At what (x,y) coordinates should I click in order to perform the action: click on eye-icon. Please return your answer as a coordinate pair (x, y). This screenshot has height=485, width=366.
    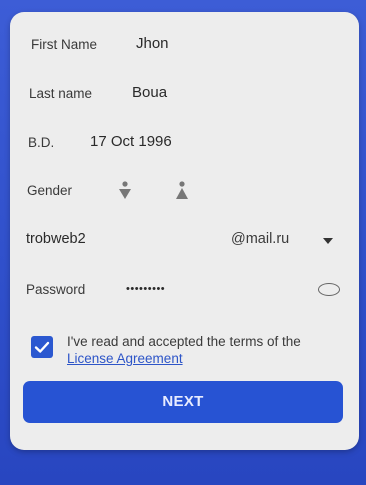
    Looking at the image, I should click on (329, 289).